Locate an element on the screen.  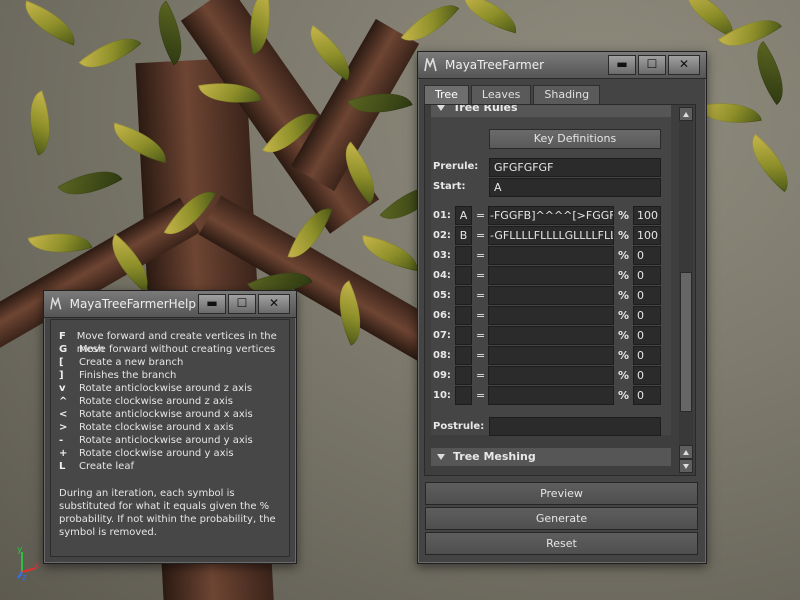
axis-y-label: y is located at coordinates (20, 550).